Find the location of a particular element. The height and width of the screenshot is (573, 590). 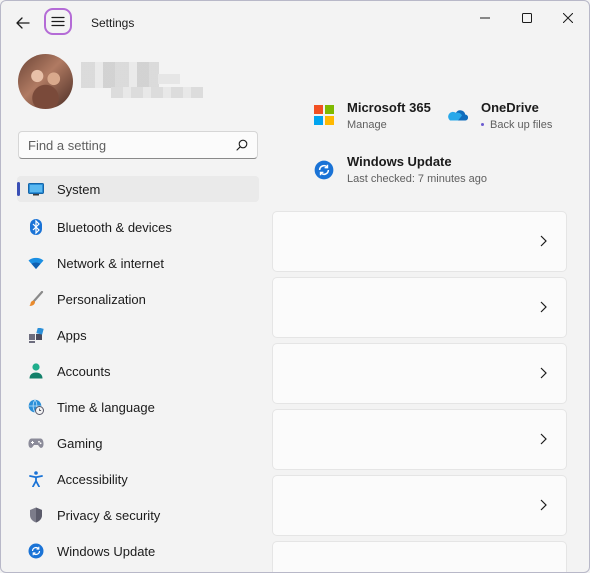

close-icon is located at coordinates (568, 18).